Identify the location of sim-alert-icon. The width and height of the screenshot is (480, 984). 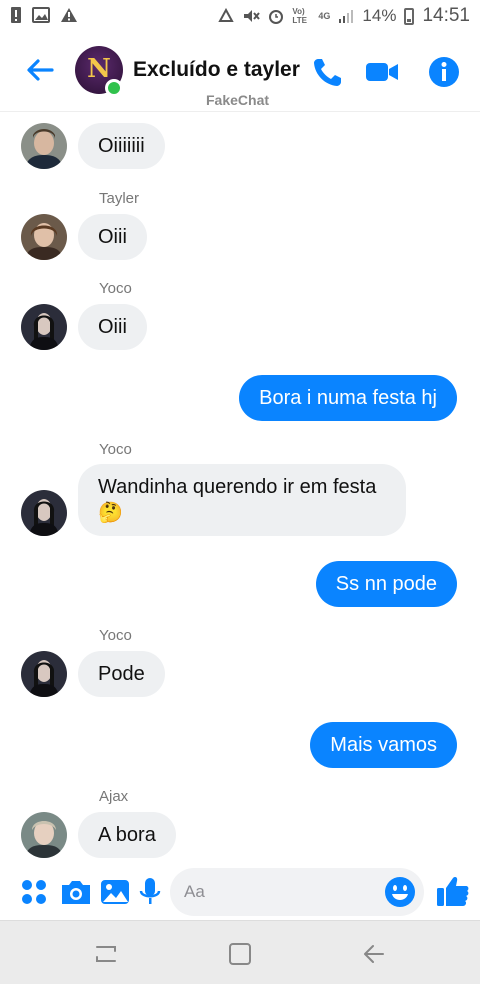
(16, 15).